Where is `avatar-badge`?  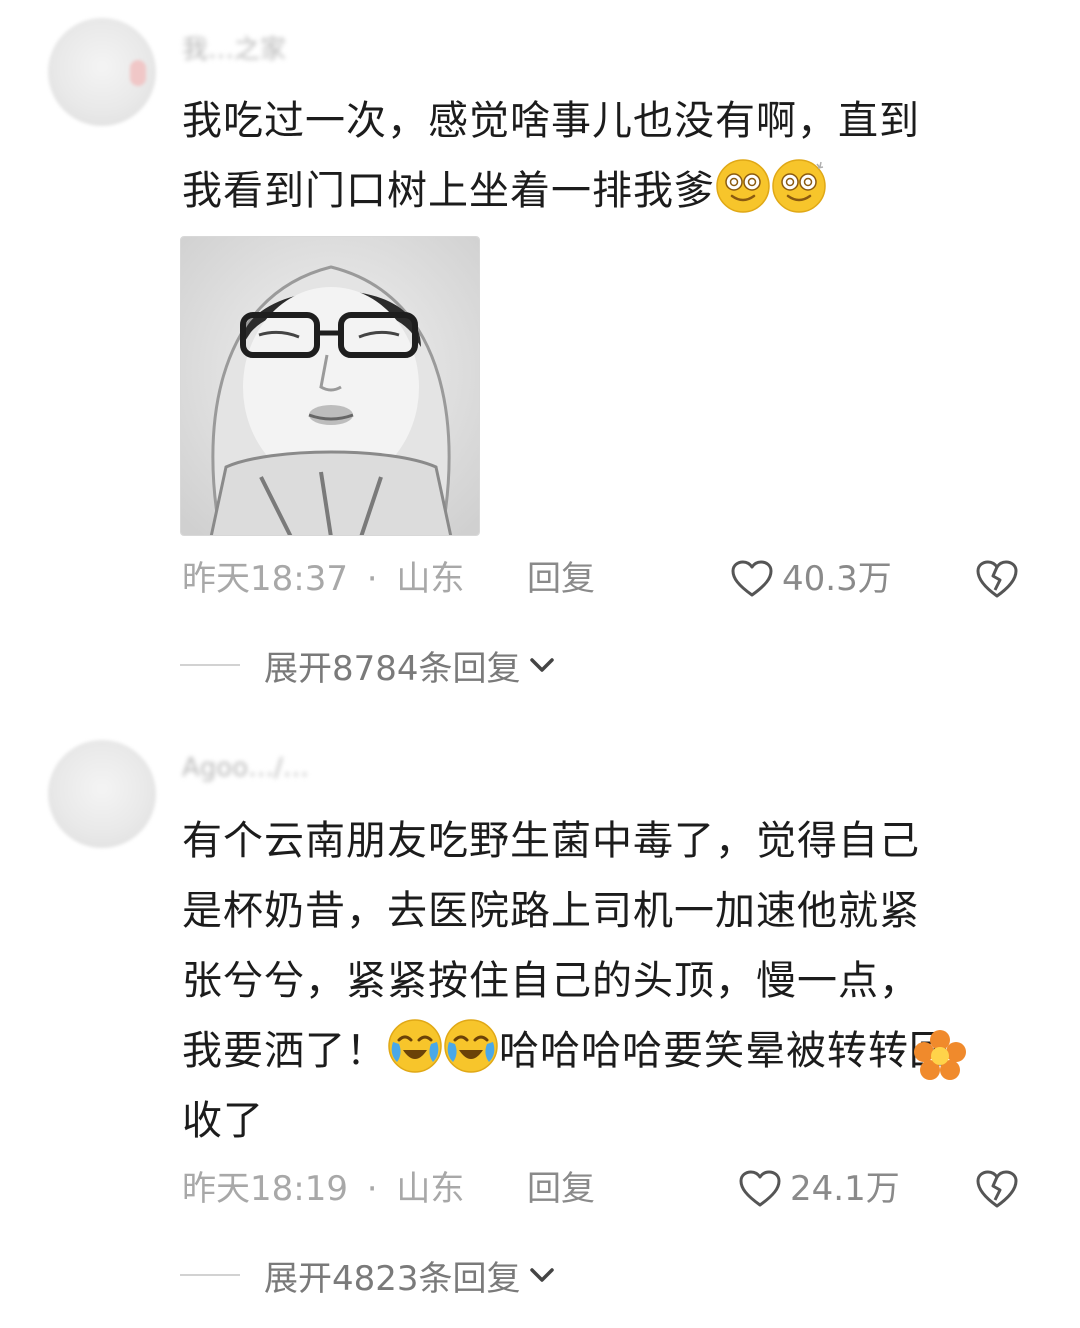 avatar-badge is located at coordinates (138, 73).